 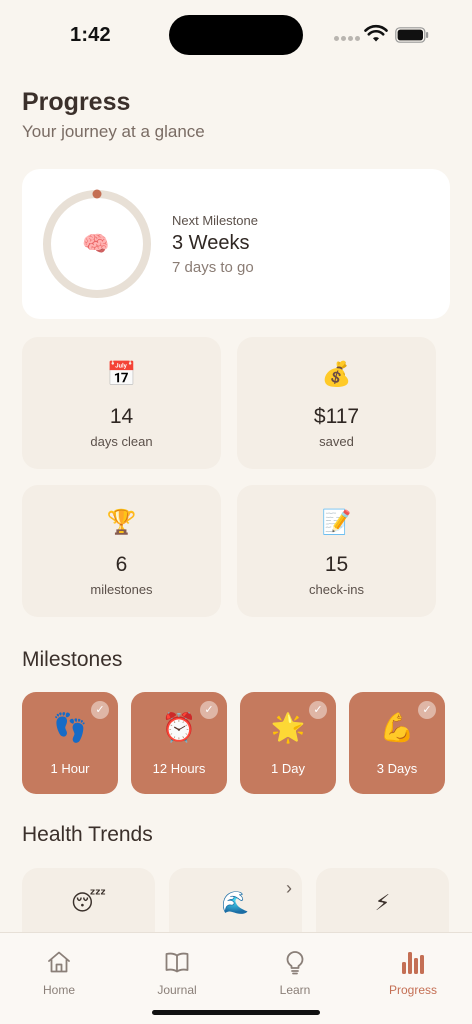 I want to click on tab-home: Home, so click(x=59, y=968).